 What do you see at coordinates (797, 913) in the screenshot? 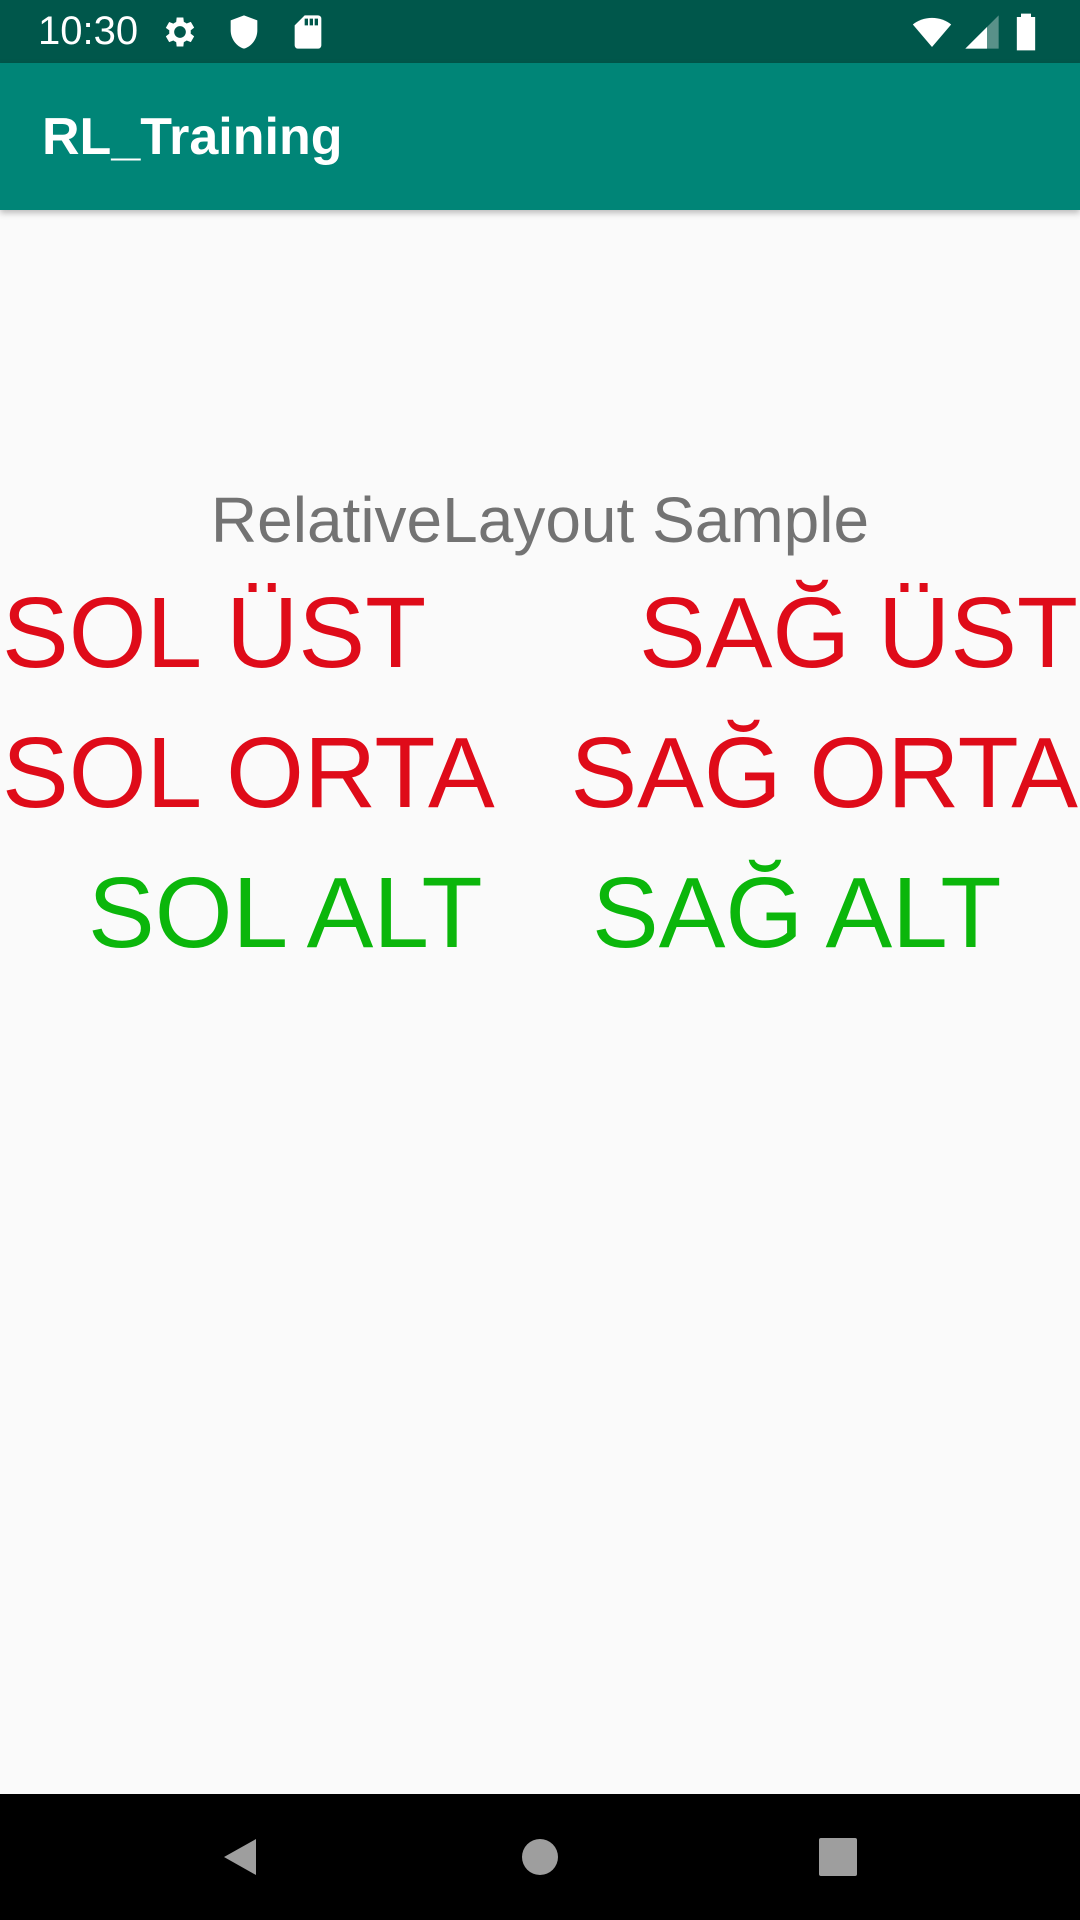
I see `label-bottom-right: SAĞ ALT` at bounding box center [797, 913].